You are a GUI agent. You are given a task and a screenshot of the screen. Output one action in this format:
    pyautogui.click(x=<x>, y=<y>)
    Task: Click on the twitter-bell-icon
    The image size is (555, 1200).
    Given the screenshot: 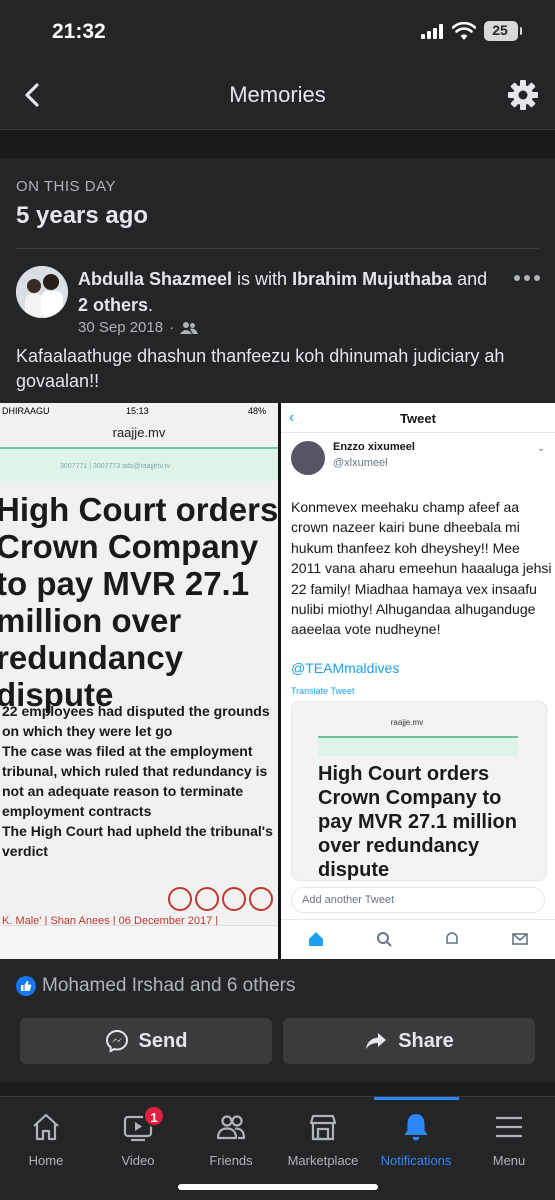 What is the action you would take?
    pyautogui.click(x=452, y=938)
    